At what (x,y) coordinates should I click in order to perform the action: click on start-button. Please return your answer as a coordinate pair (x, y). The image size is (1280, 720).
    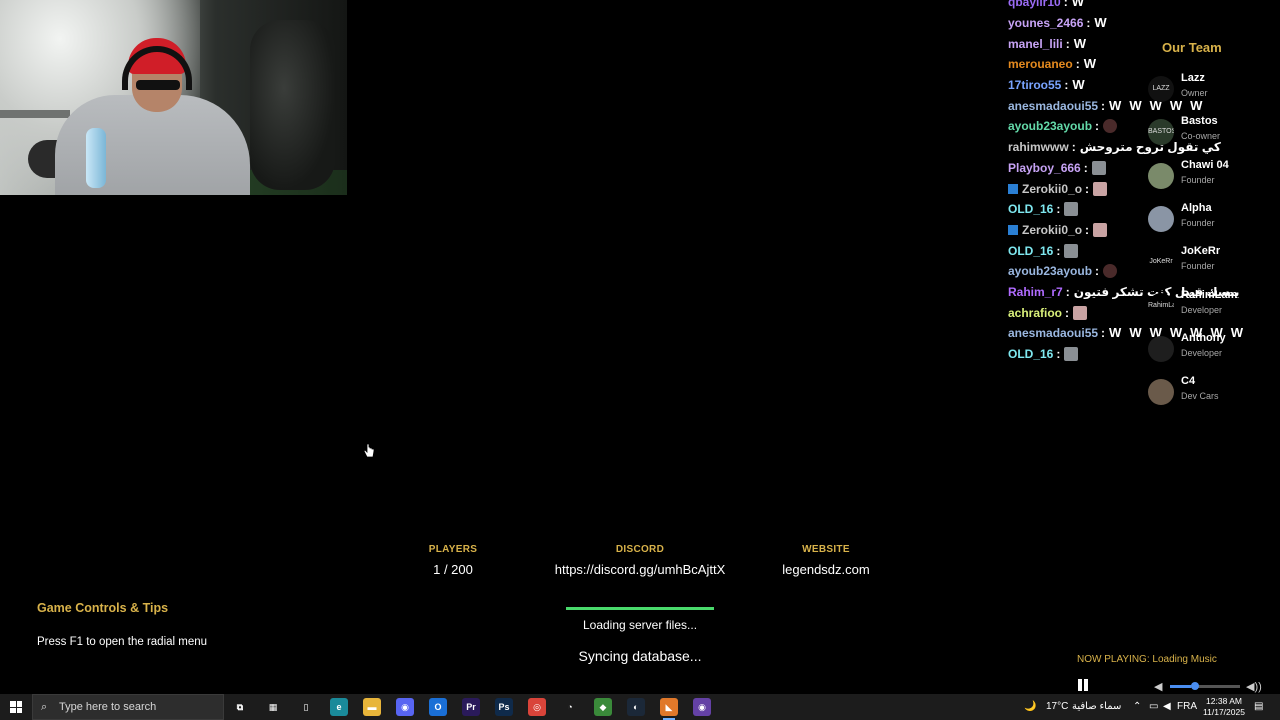
    Looking at the image, I should click on (16, 707).